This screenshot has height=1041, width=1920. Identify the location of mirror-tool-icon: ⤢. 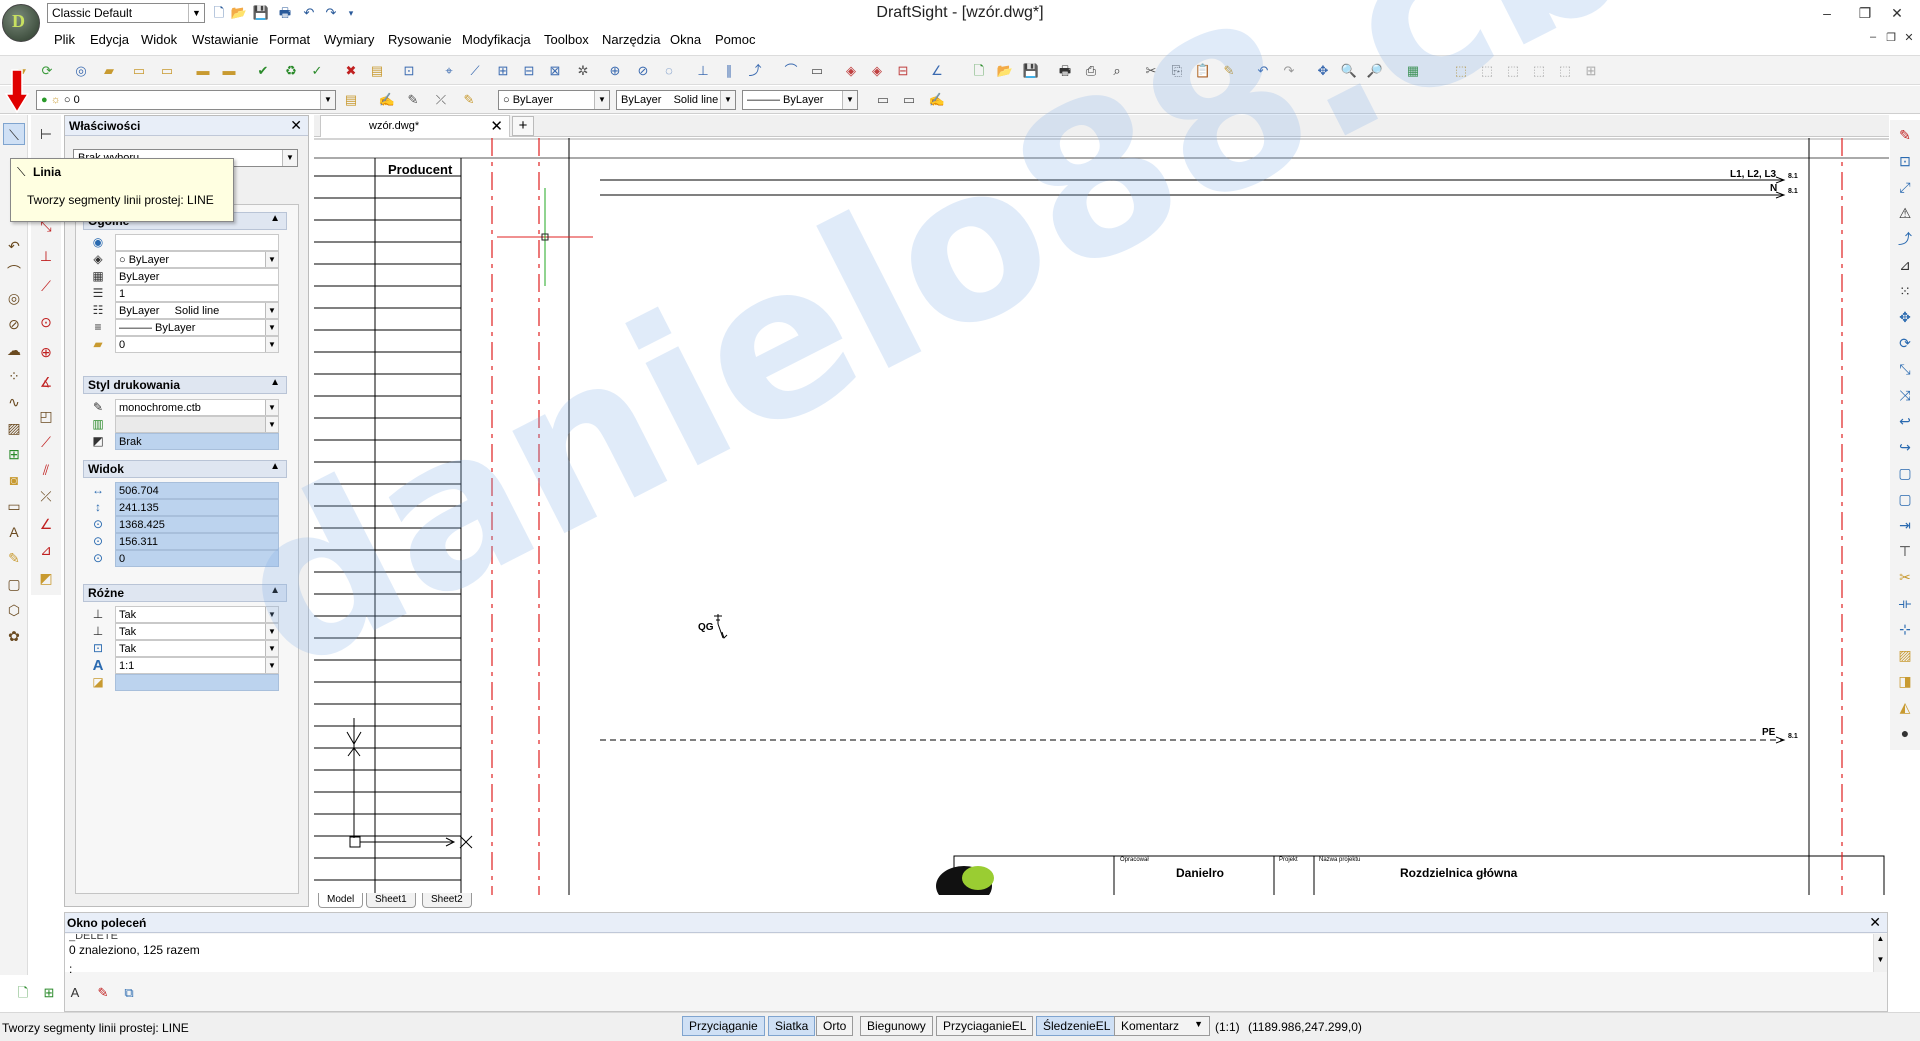
(1905, 187).